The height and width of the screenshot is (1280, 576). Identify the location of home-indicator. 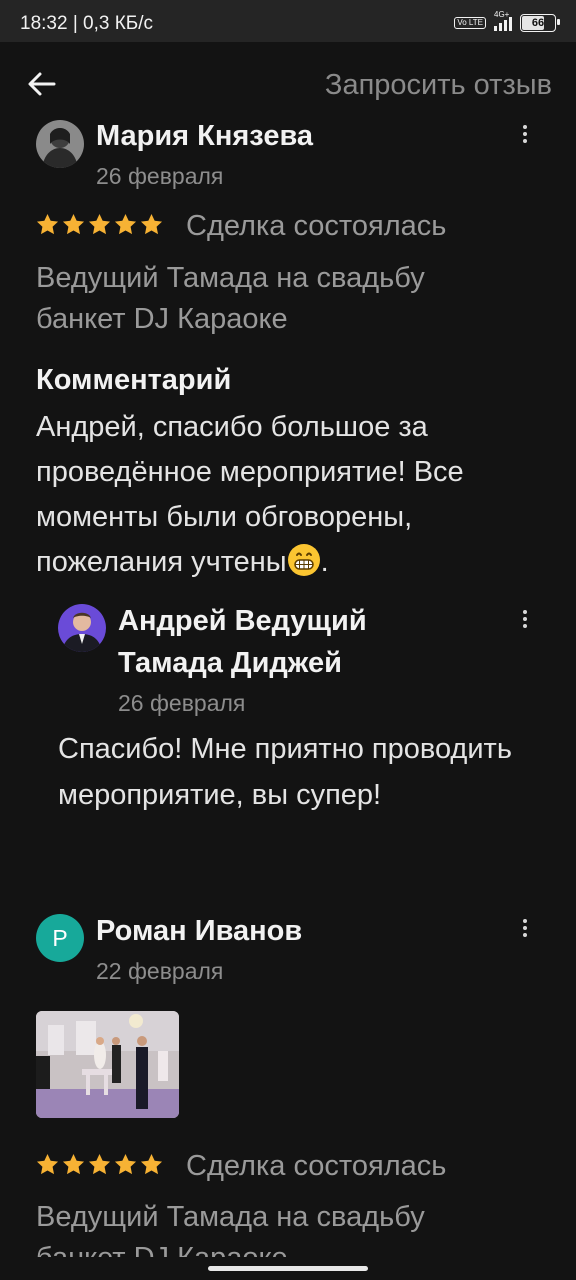
(288, 1268).